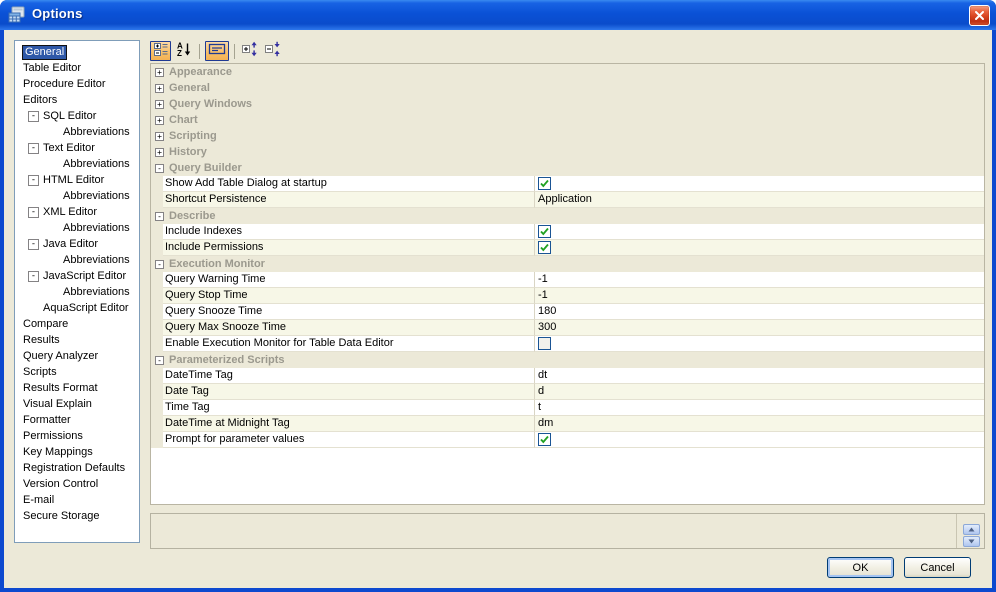  I want to click on sidebar-item-compare: Compare, so click(77, 324).